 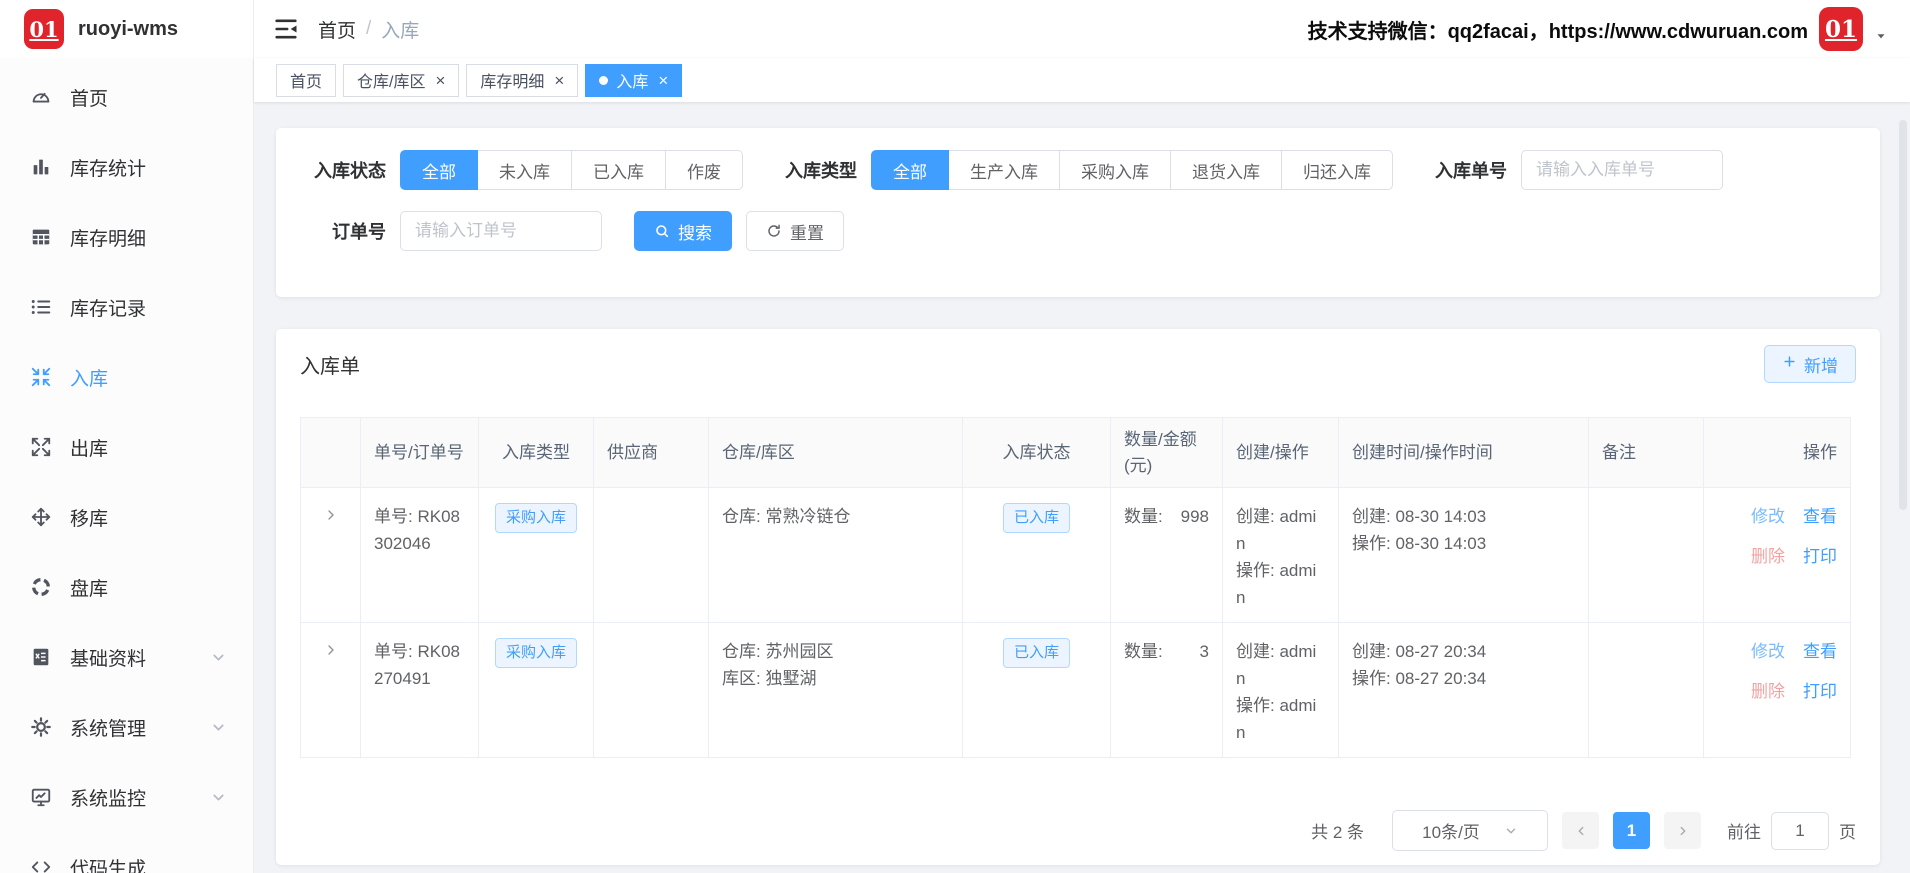 I want to click on cell-supplier, so click(x=651, y=690).